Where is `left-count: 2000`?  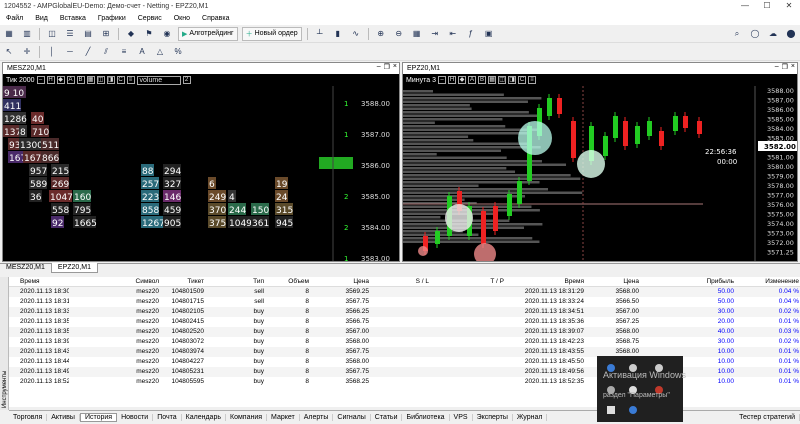 left-count: 2000 is located at coordinates (27, 80).